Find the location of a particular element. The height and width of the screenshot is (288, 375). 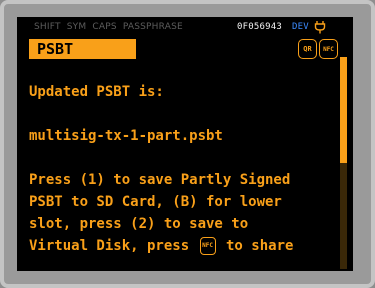

mode-caps: CAPS is located at coordinates (104, 27).